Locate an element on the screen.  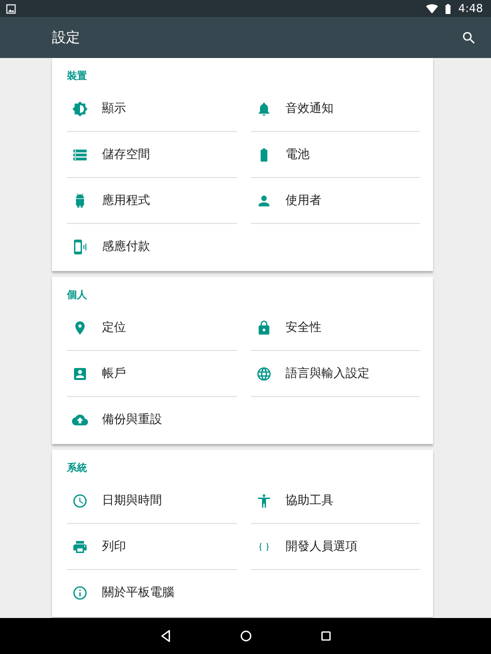
brightness-icon is located at coordinates (80, 108).